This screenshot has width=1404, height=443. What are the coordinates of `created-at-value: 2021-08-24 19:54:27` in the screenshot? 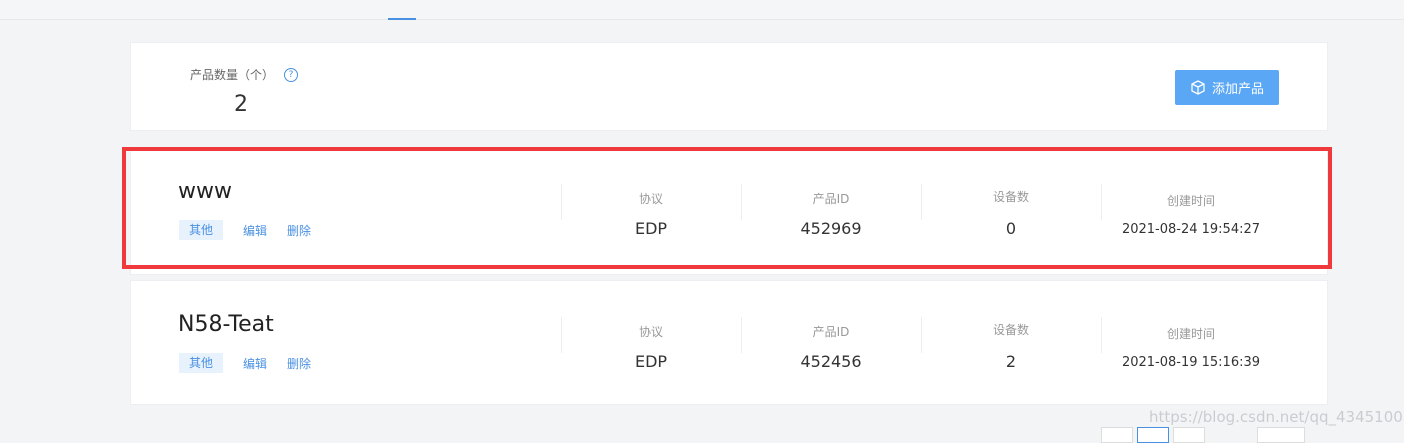 It's located at (1191, 229).